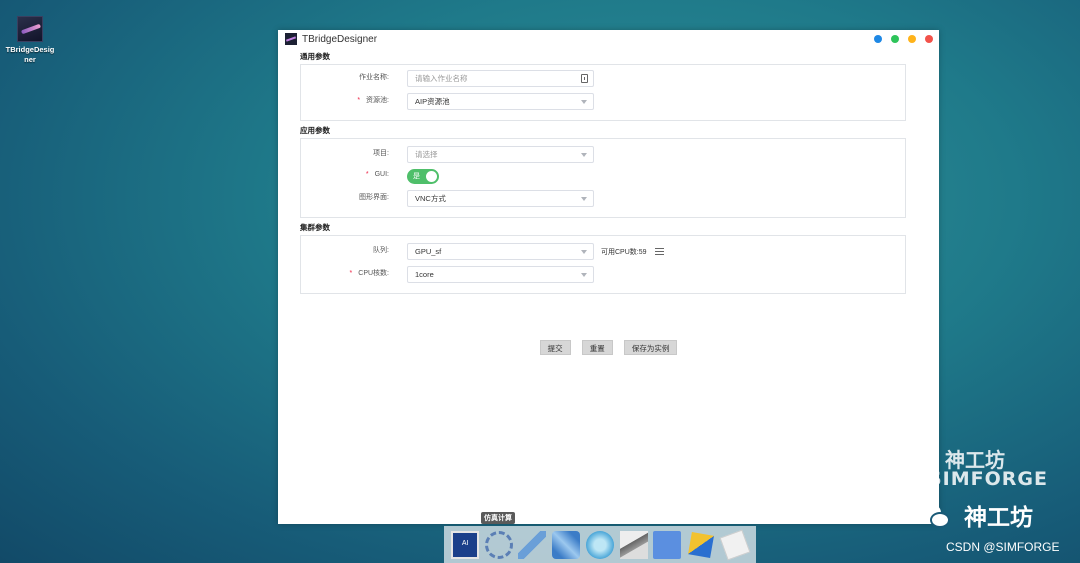 The height and width of the screenshot is (563, 1080). Describe the element at coordinates (633, 544) in the screenshot. I see `mesh-app-icon` at that location.